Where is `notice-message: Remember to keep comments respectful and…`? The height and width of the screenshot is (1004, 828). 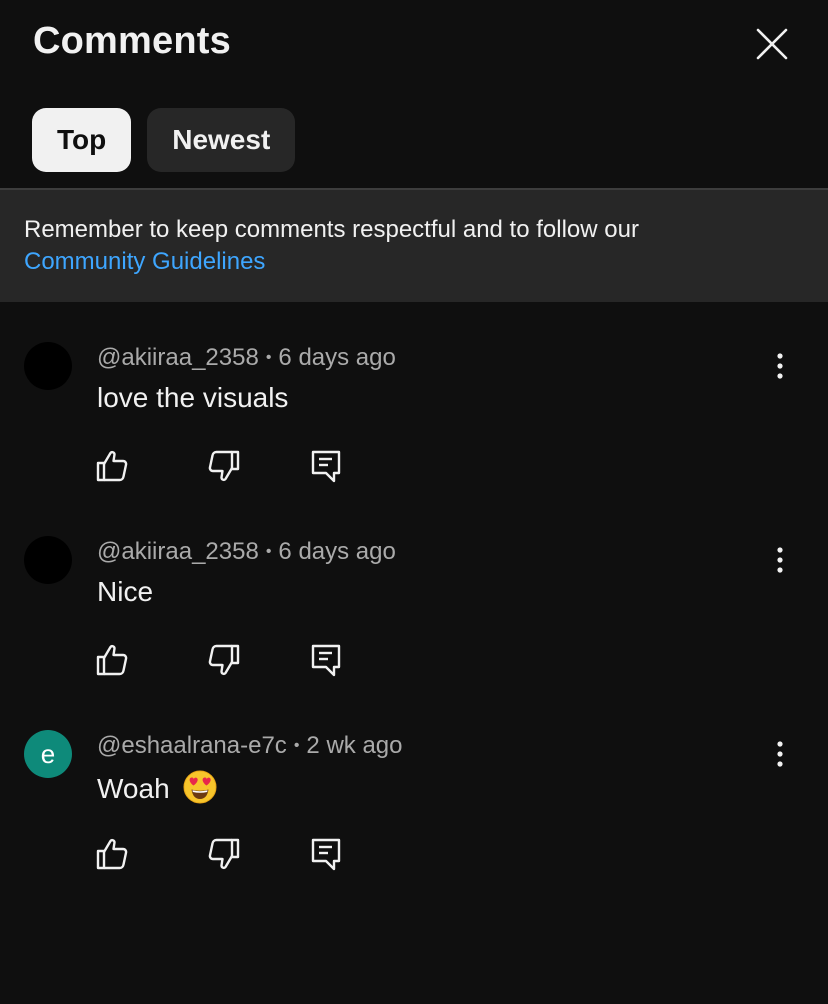 notice-message: Remember to keep comments respectful and… is located at coordinates (331, 229).